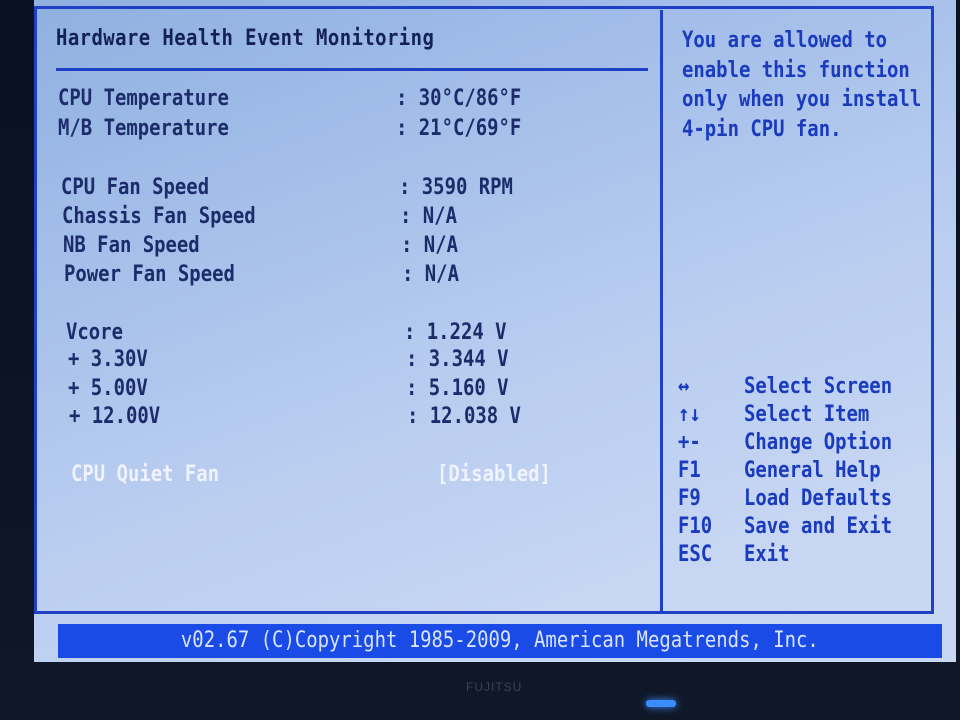 This screenshot has width=960, height=720. Describe the element at coordinates (245, 38) in the screenshot. I see `page-title: Hardware Health Event Monitoring` at that location.